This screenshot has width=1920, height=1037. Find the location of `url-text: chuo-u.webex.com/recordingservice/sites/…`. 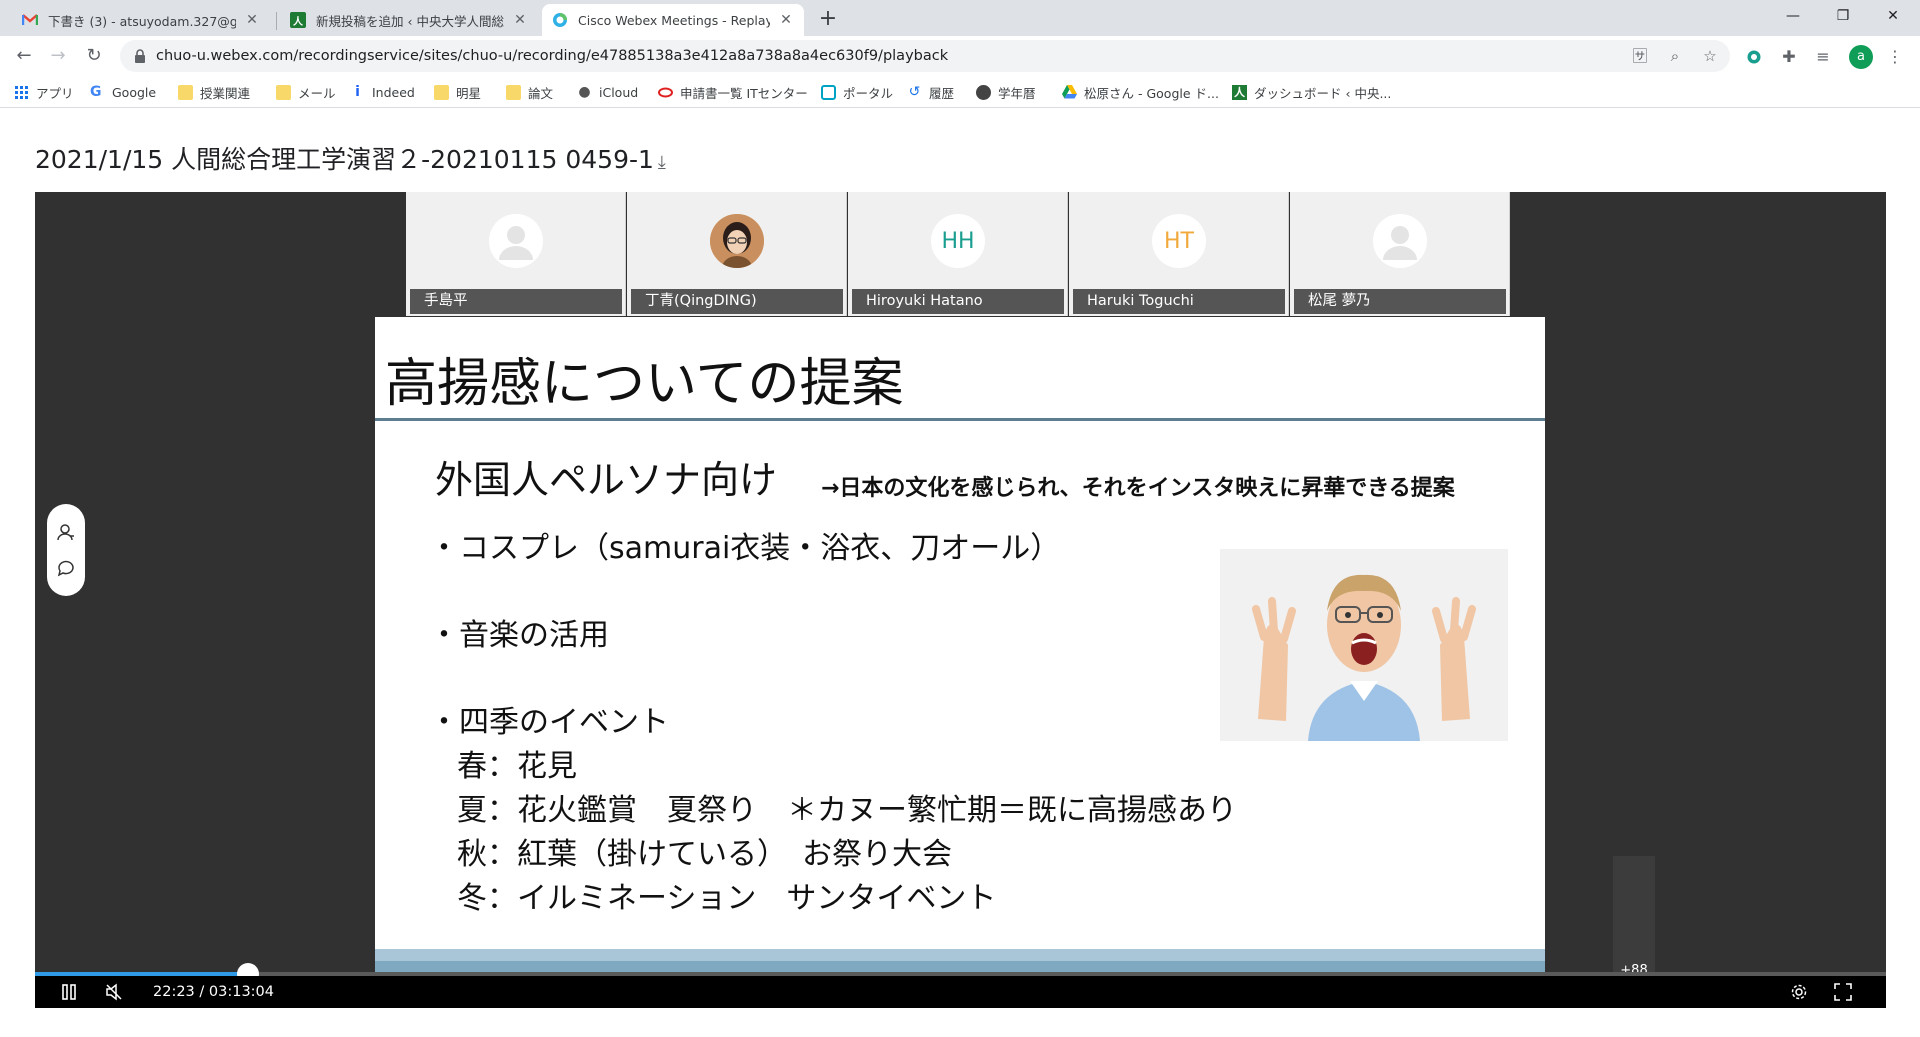

url-text: chuo-u.webex.com/recordingservice/sites/… is located at coordinates (552, 56).